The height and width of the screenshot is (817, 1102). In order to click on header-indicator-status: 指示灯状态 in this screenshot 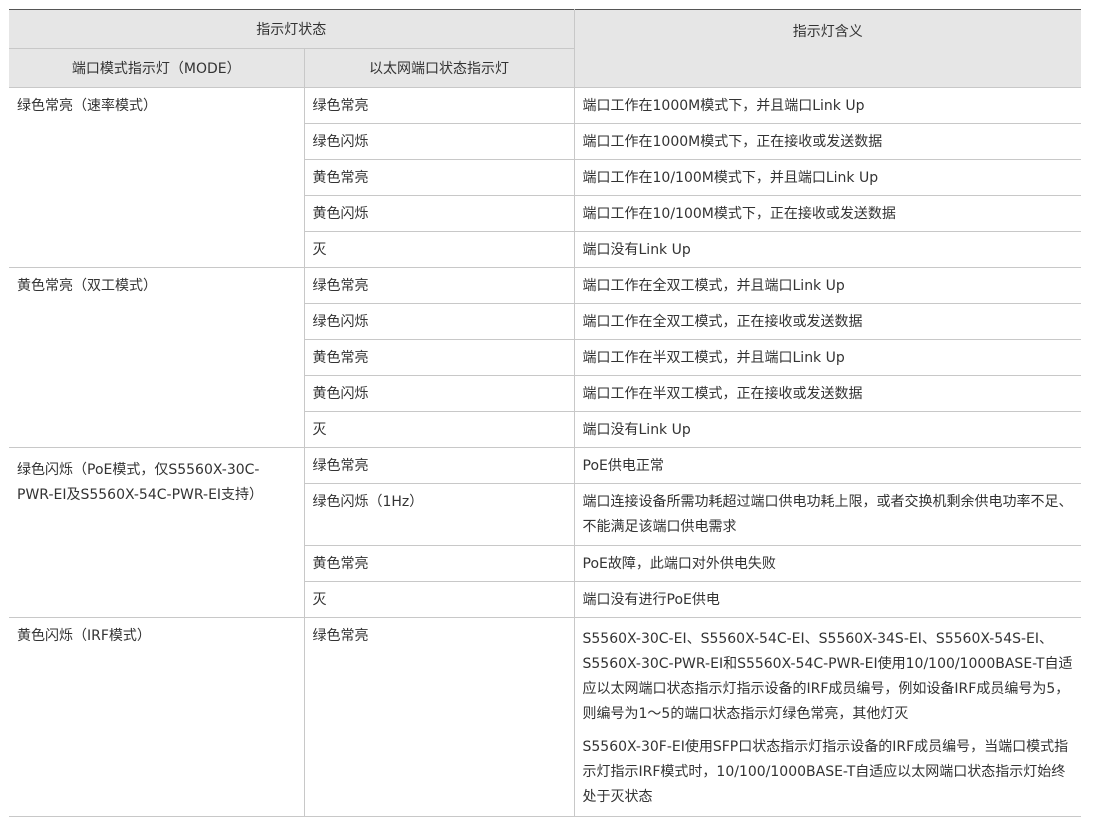, I will do `click(292, 29)`.